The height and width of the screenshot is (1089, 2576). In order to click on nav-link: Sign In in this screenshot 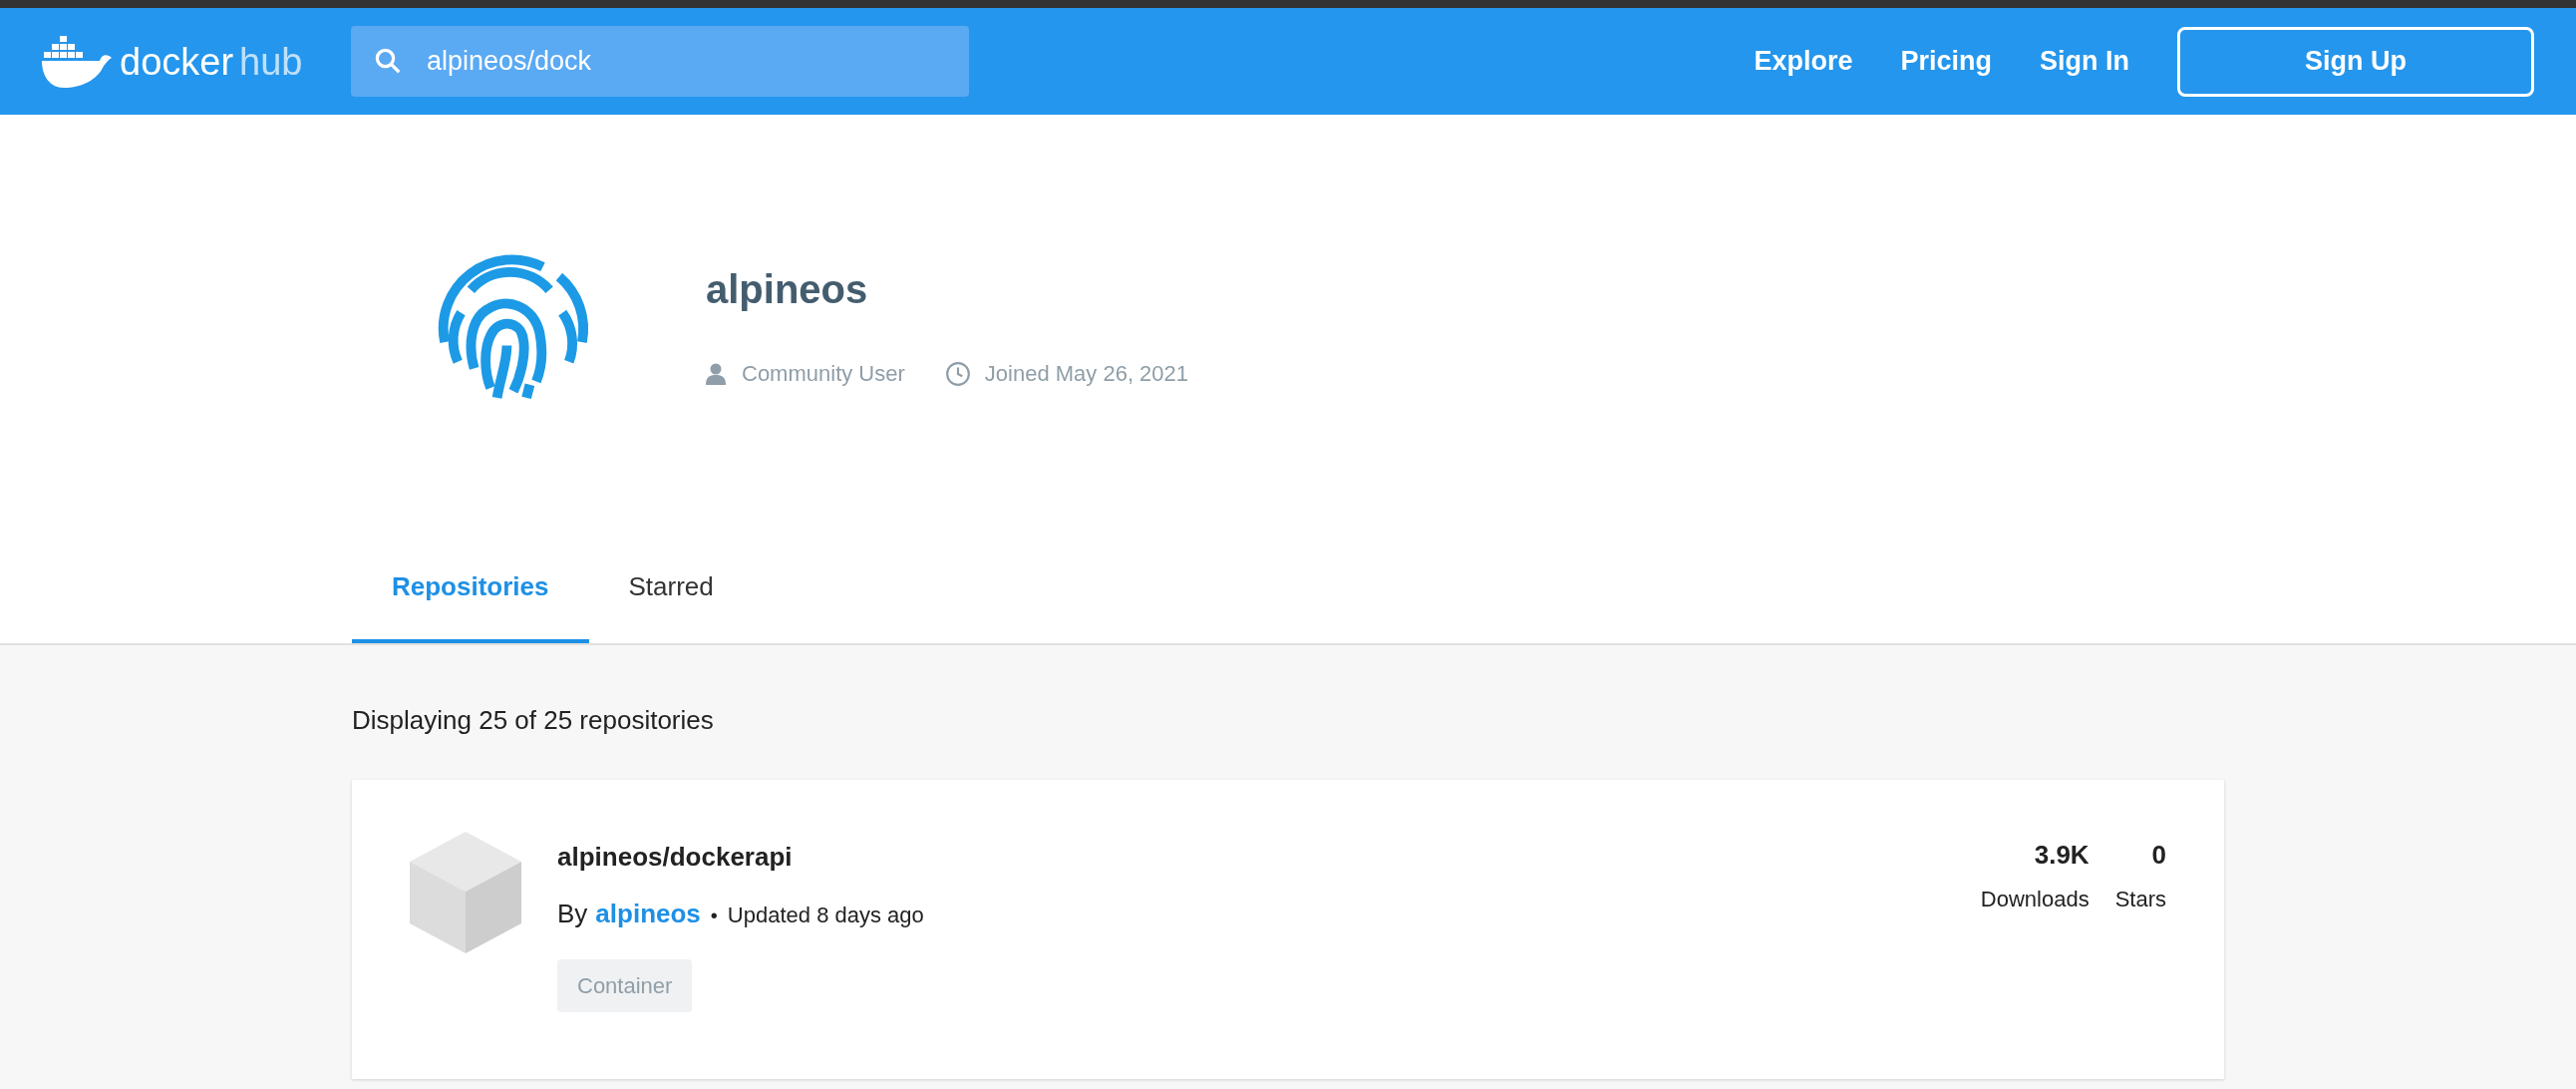, I will do `click(2084, 61)`.